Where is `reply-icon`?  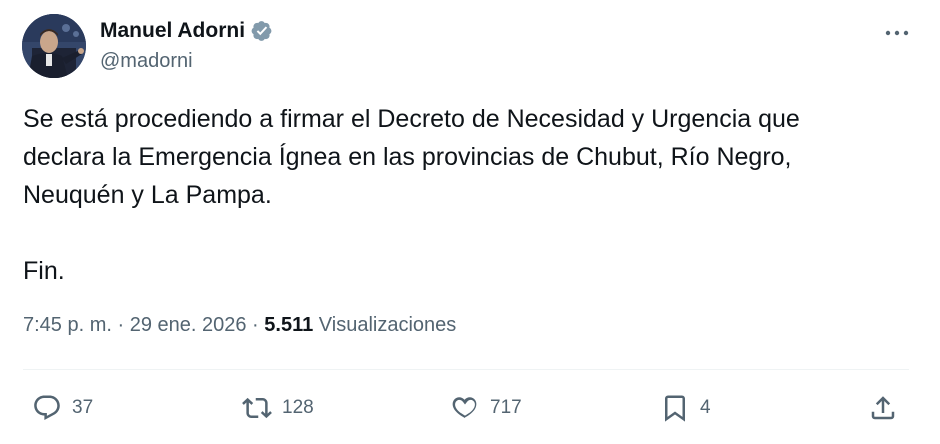
reply-icon is located at coordinates (47, 408).